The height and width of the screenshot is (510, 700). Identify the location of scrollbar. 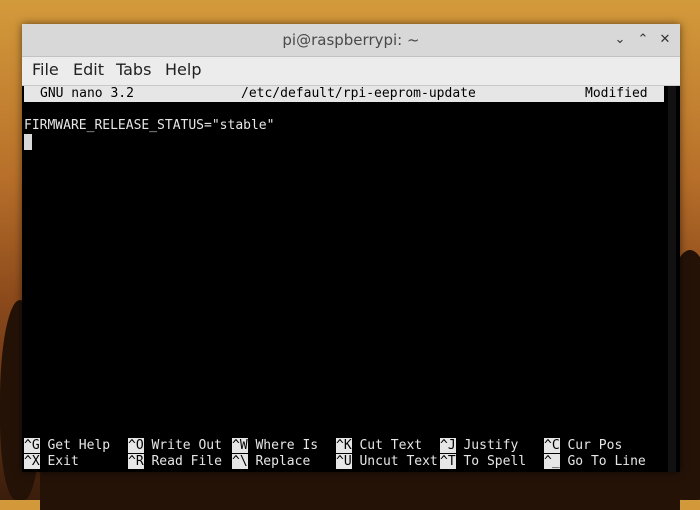
(672, 279).